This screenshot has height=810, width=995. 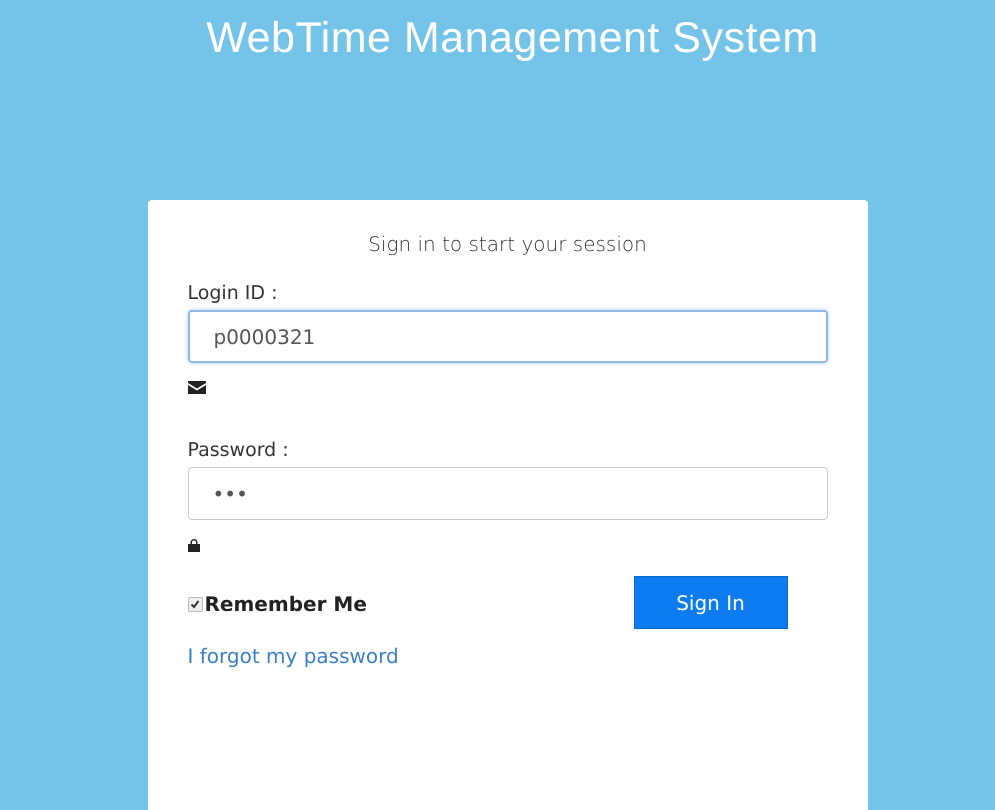 What do you see at coordinates (233, 293) in the screenshot?
I see `field-label: Login ID :` at bounding box center [233, 293].